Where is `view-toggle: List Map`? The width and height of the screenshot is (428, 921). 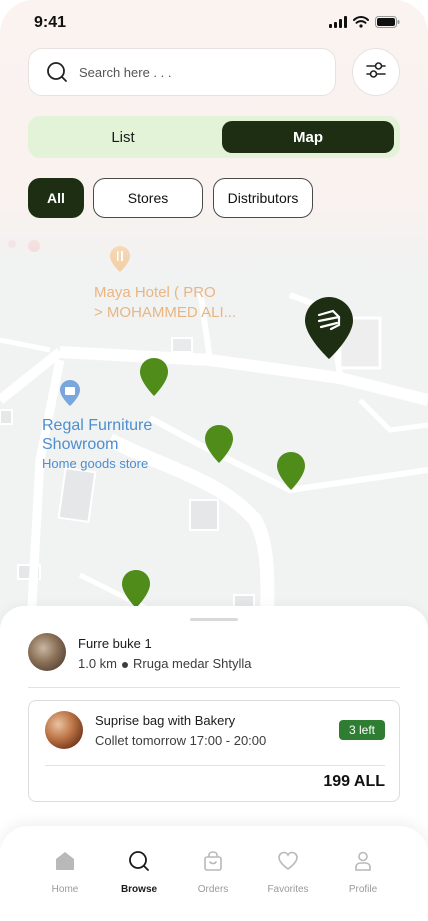 view-toggle: List Map is located at coordinates (214, 137).